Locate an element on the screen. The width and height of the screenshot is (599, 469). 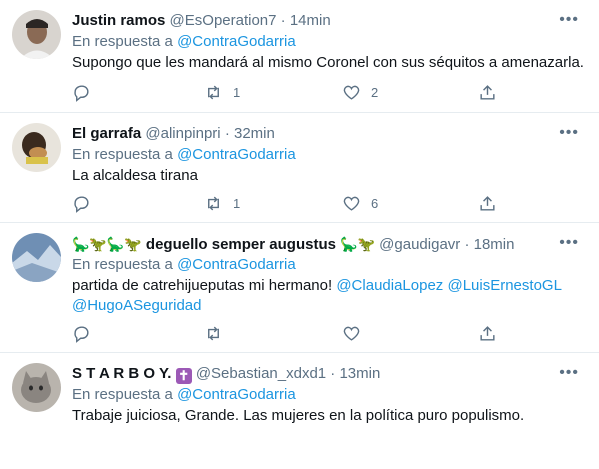
name-prefix-emoji: 🦕🦖🦕🦖 is located at coordinates (107, 244).